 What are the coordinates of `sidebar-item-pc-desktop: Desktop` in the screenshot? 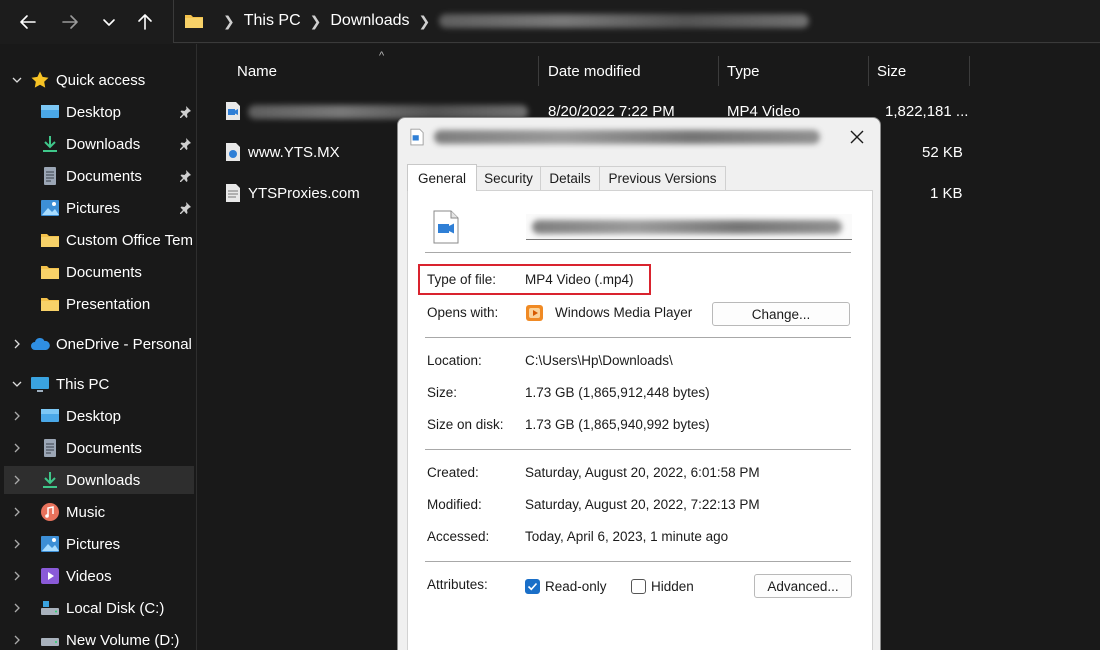 It's located at (99, 416).